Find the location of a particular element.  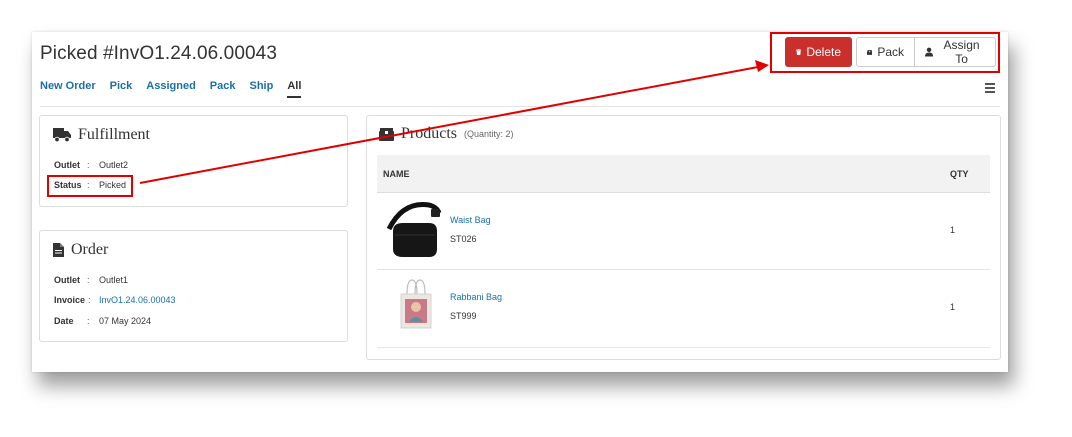

products-quantity-note: (Quantity: 2) is located at coordinates (489, 134).